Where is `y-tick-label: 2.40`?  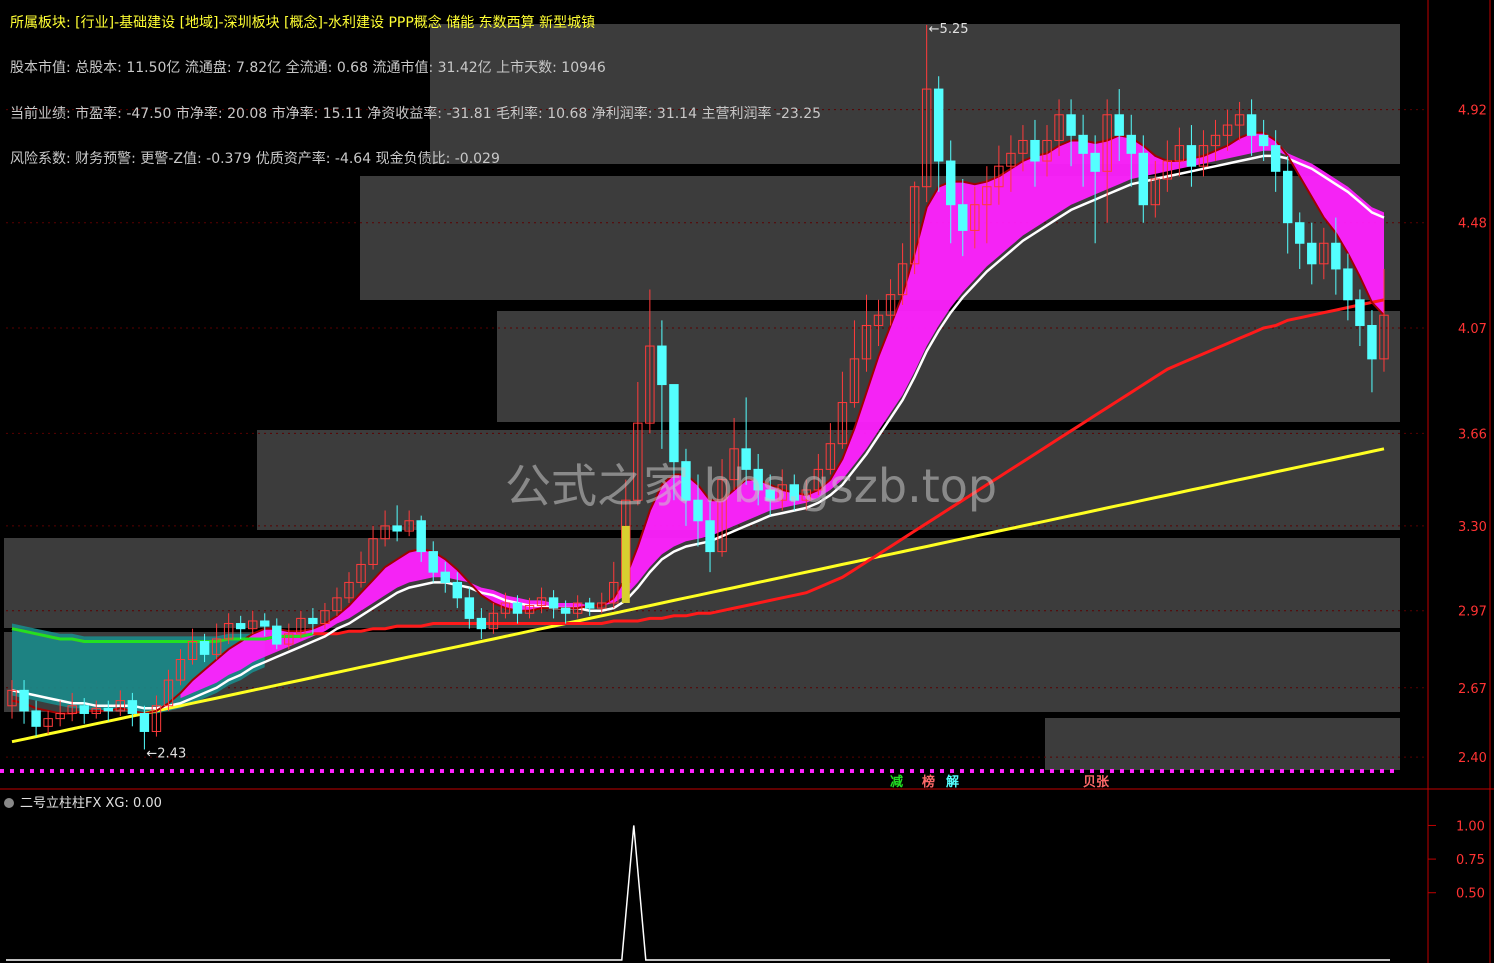 y-tick-label: 2.40 is located at coordinates (1472, 758).